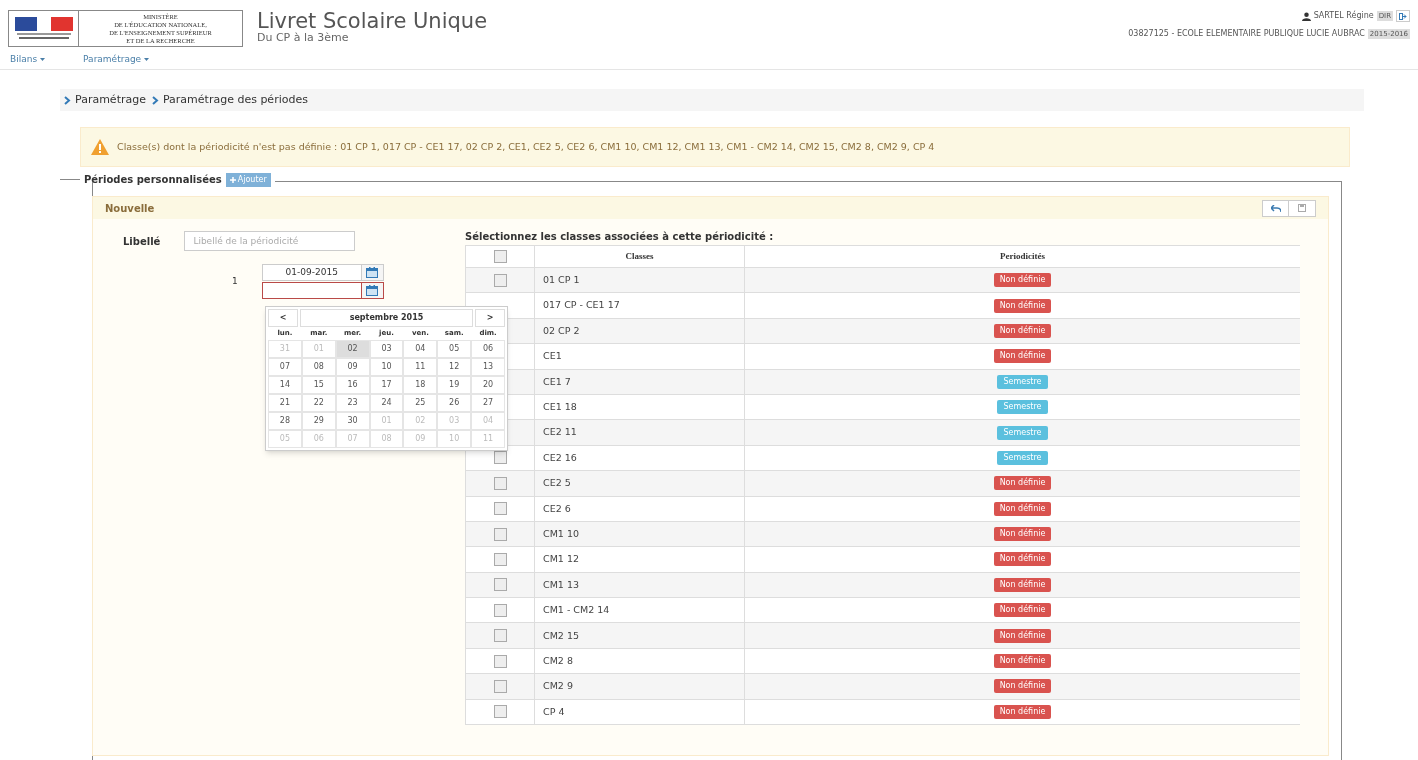 Image resolution: width=1418 pixels, height=760 pixels. What do you see at coordinates (153, 179) in the screenshot?
I see `section-legend: Périodes personnalisées` at bounding box center [153, 179].